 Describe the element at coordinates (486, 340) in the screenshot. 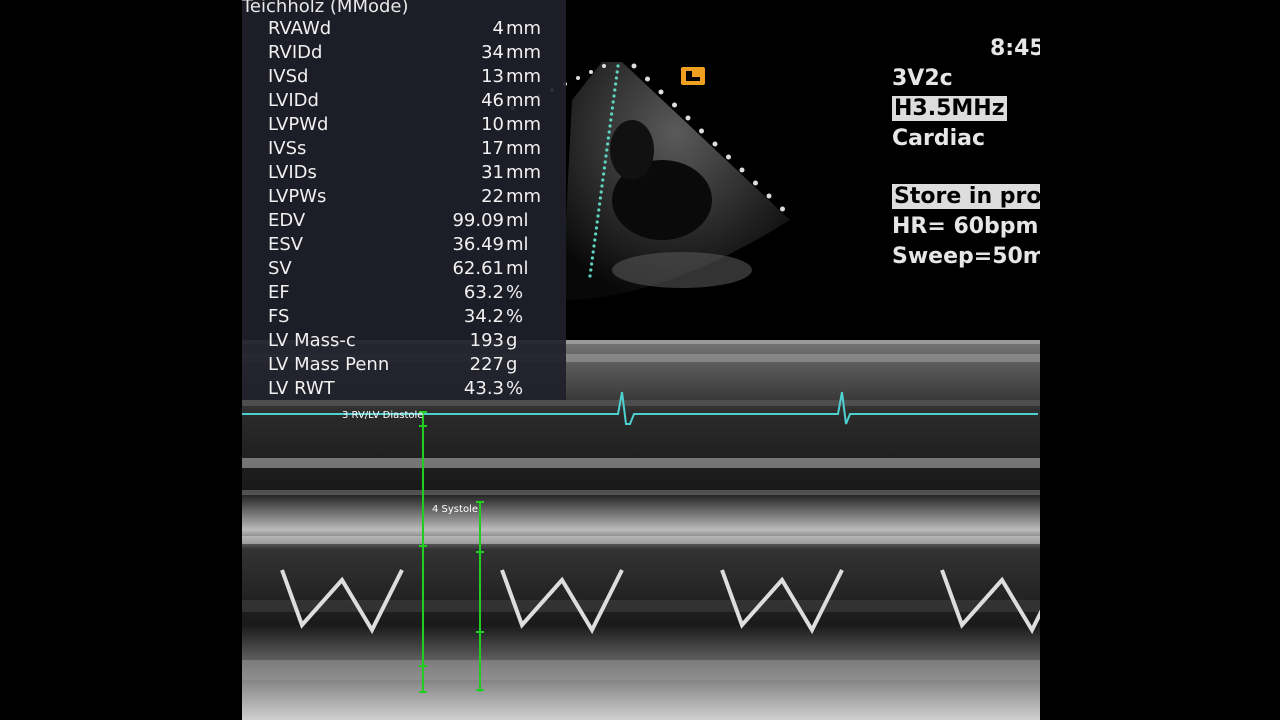

I see `measurement-value: 193` at that location.